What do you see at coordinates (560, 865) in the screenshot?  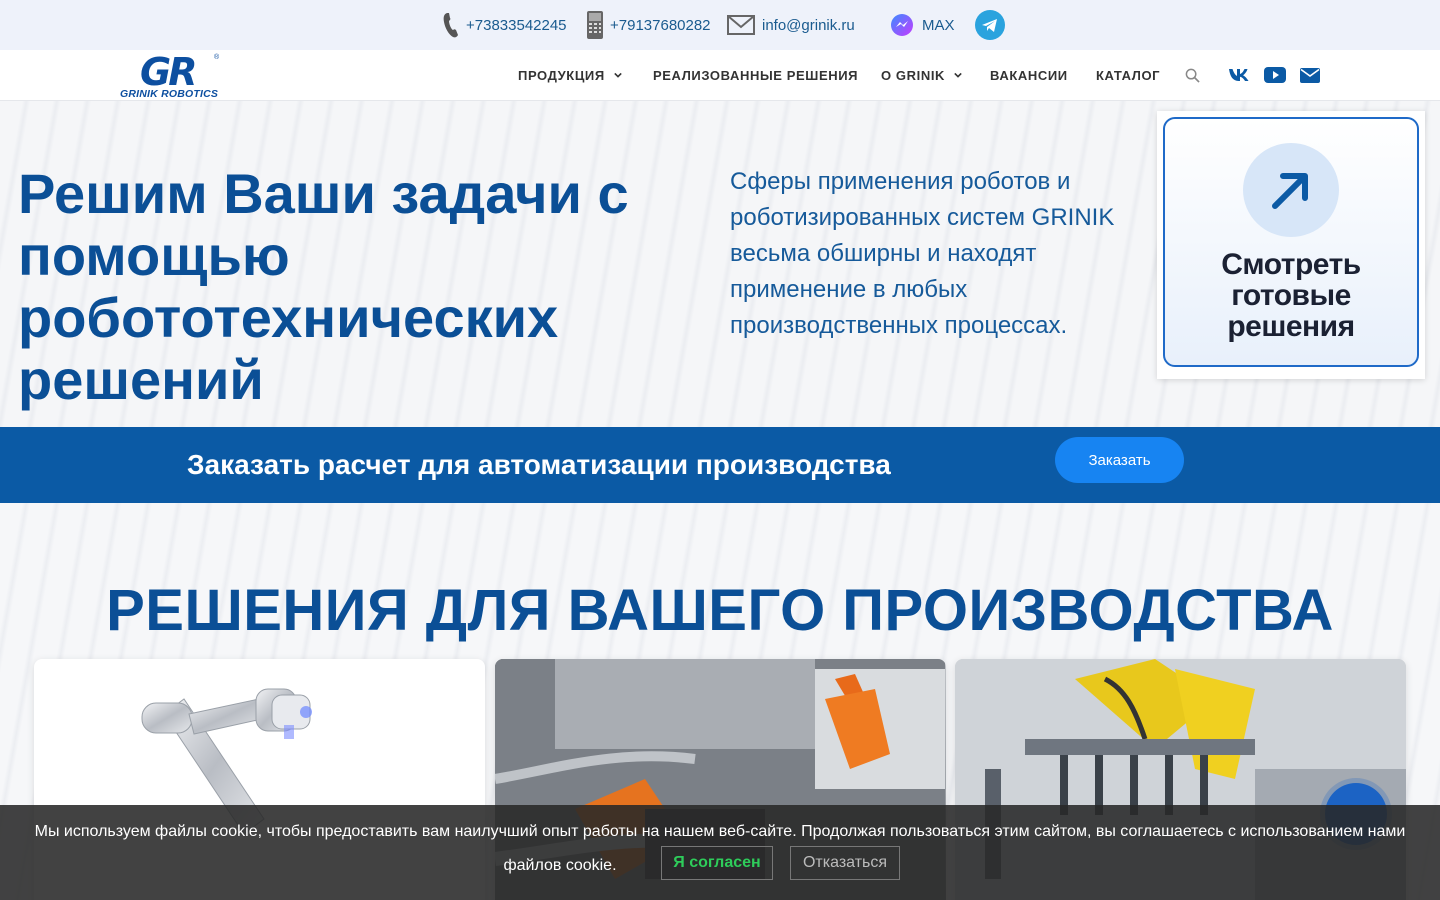 I see `cookie-message-line2: файлов cookie.` at bounding box center [560, 865].